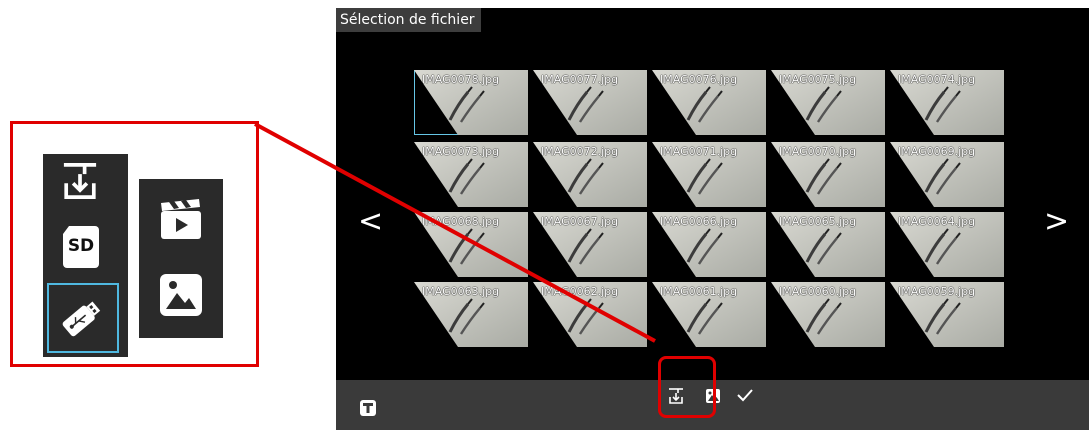  What do you see at coordinates (368, 408) in the screenshot?
I see `mode-icon` at bounding box center [368, 408].